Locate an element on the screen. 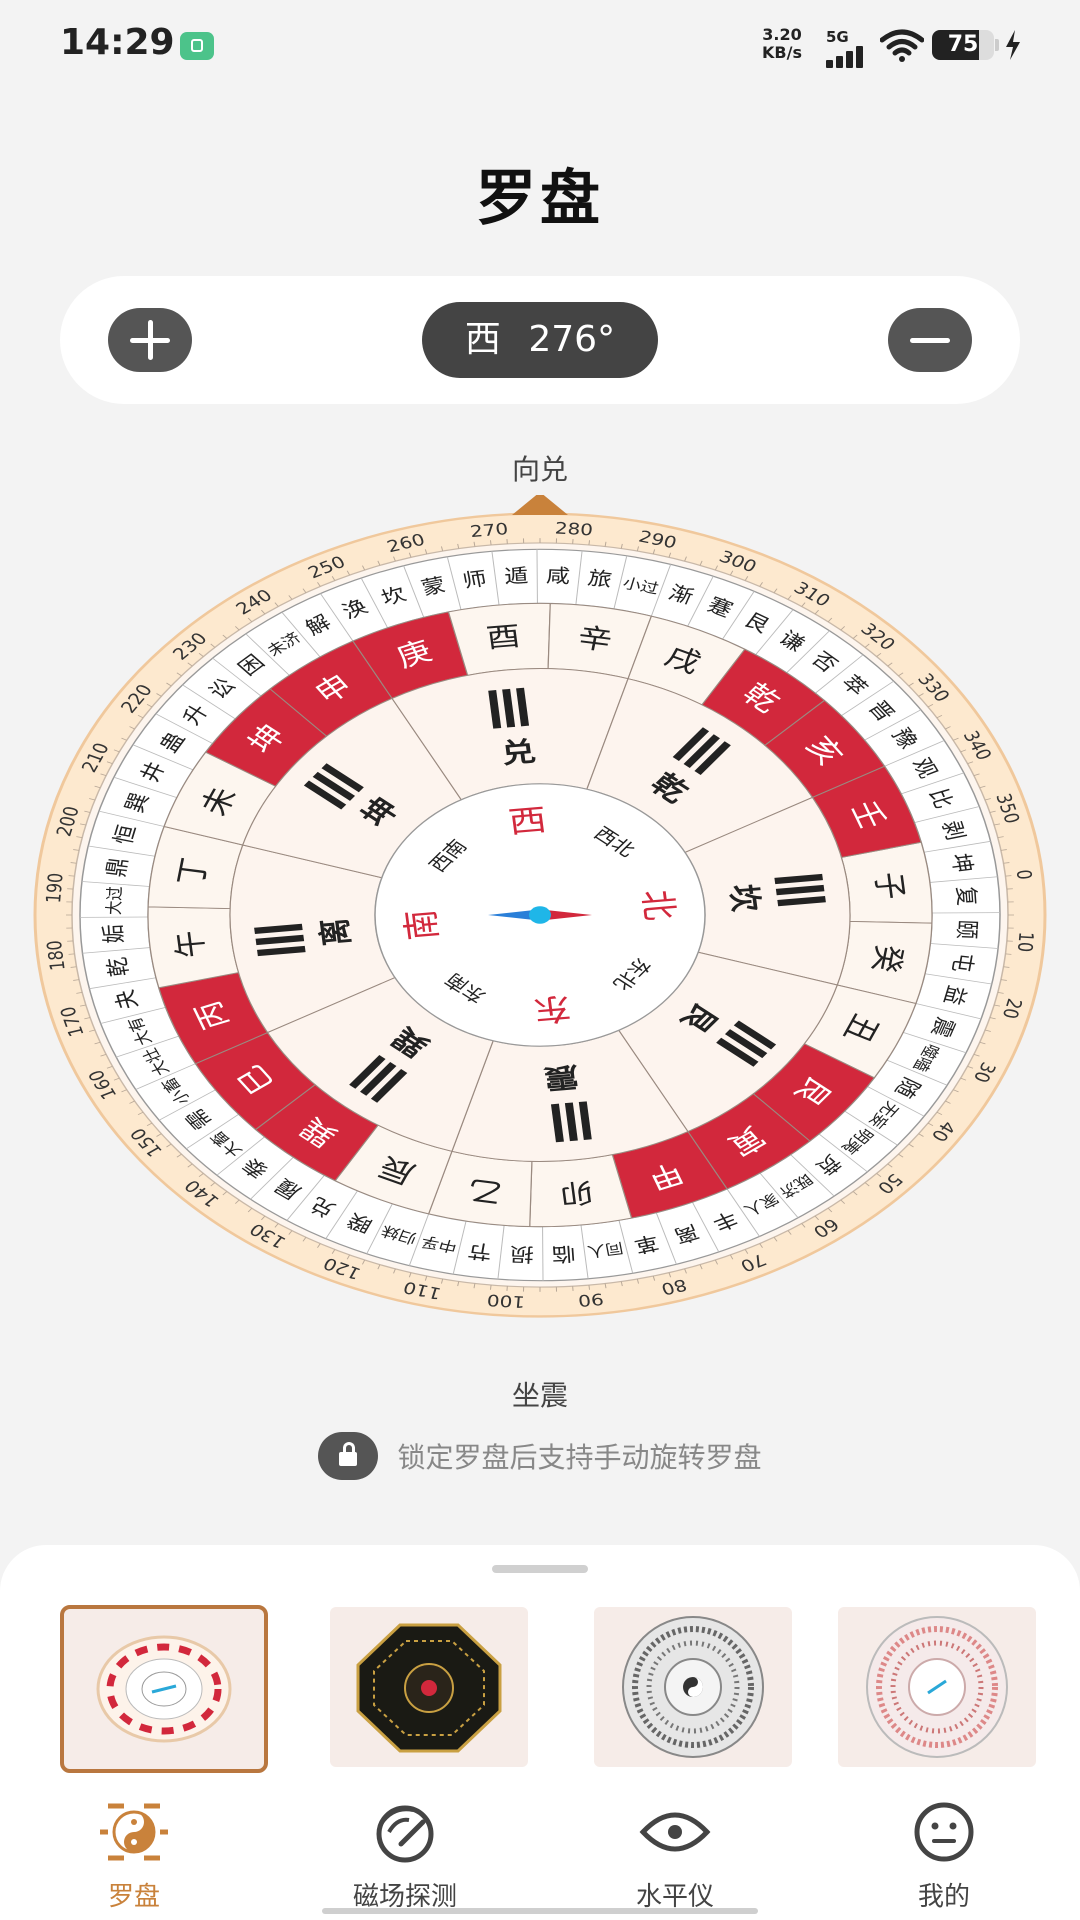 The height and width of the screenshot is (1920, 1080). gray-compass-icon is located at coordinates (693, 1687).